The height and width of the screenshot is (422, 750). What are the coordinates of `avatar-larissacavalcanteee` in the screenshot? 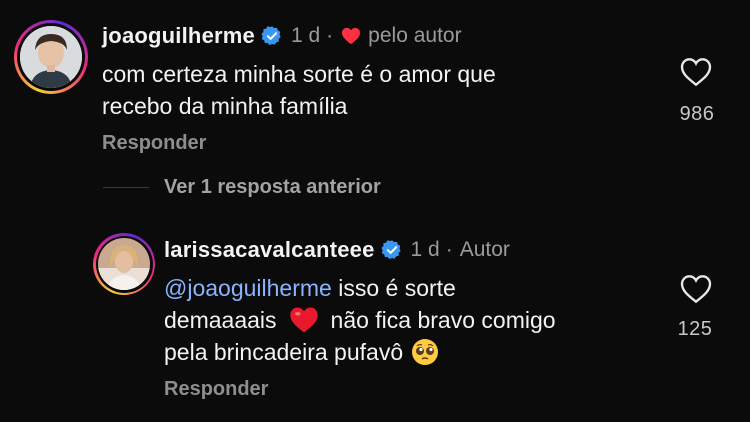 It's located at (124, 264).